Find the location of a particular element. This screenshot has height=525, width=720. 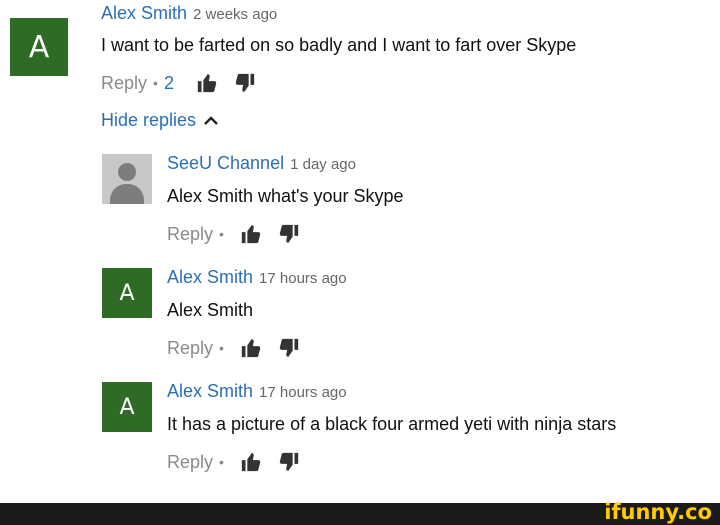

hide-replies-label: Hide replies is located at coordinates (149, 120).